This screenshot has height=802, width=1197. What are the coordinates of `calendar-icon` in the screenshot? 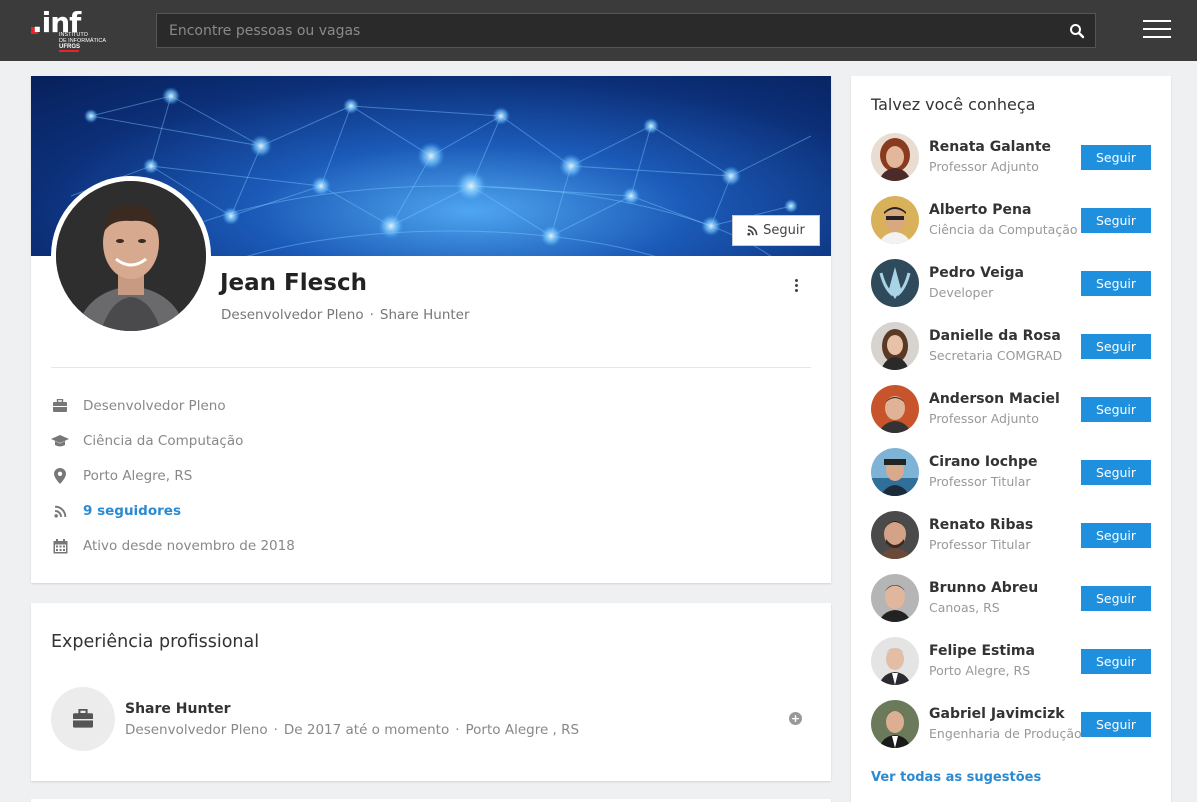 It's located at (60, 546).